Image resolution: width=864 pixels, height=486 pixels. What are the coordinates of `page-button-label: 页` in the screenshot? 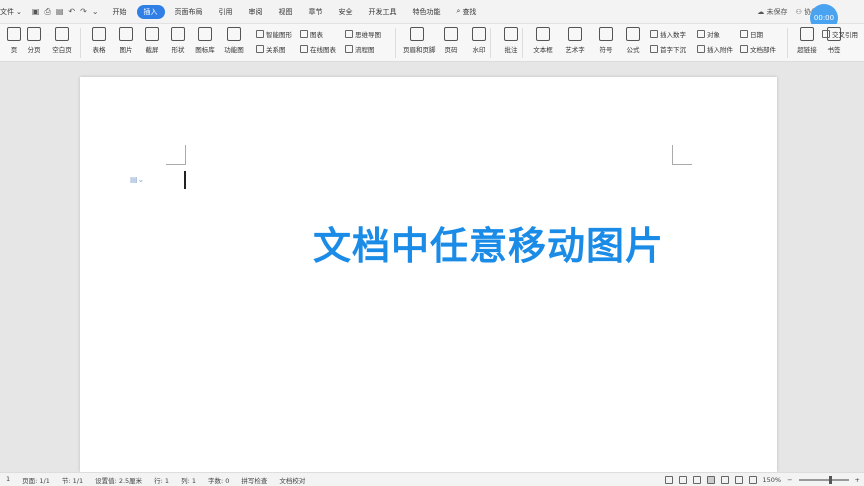 It's located at (14, 50).